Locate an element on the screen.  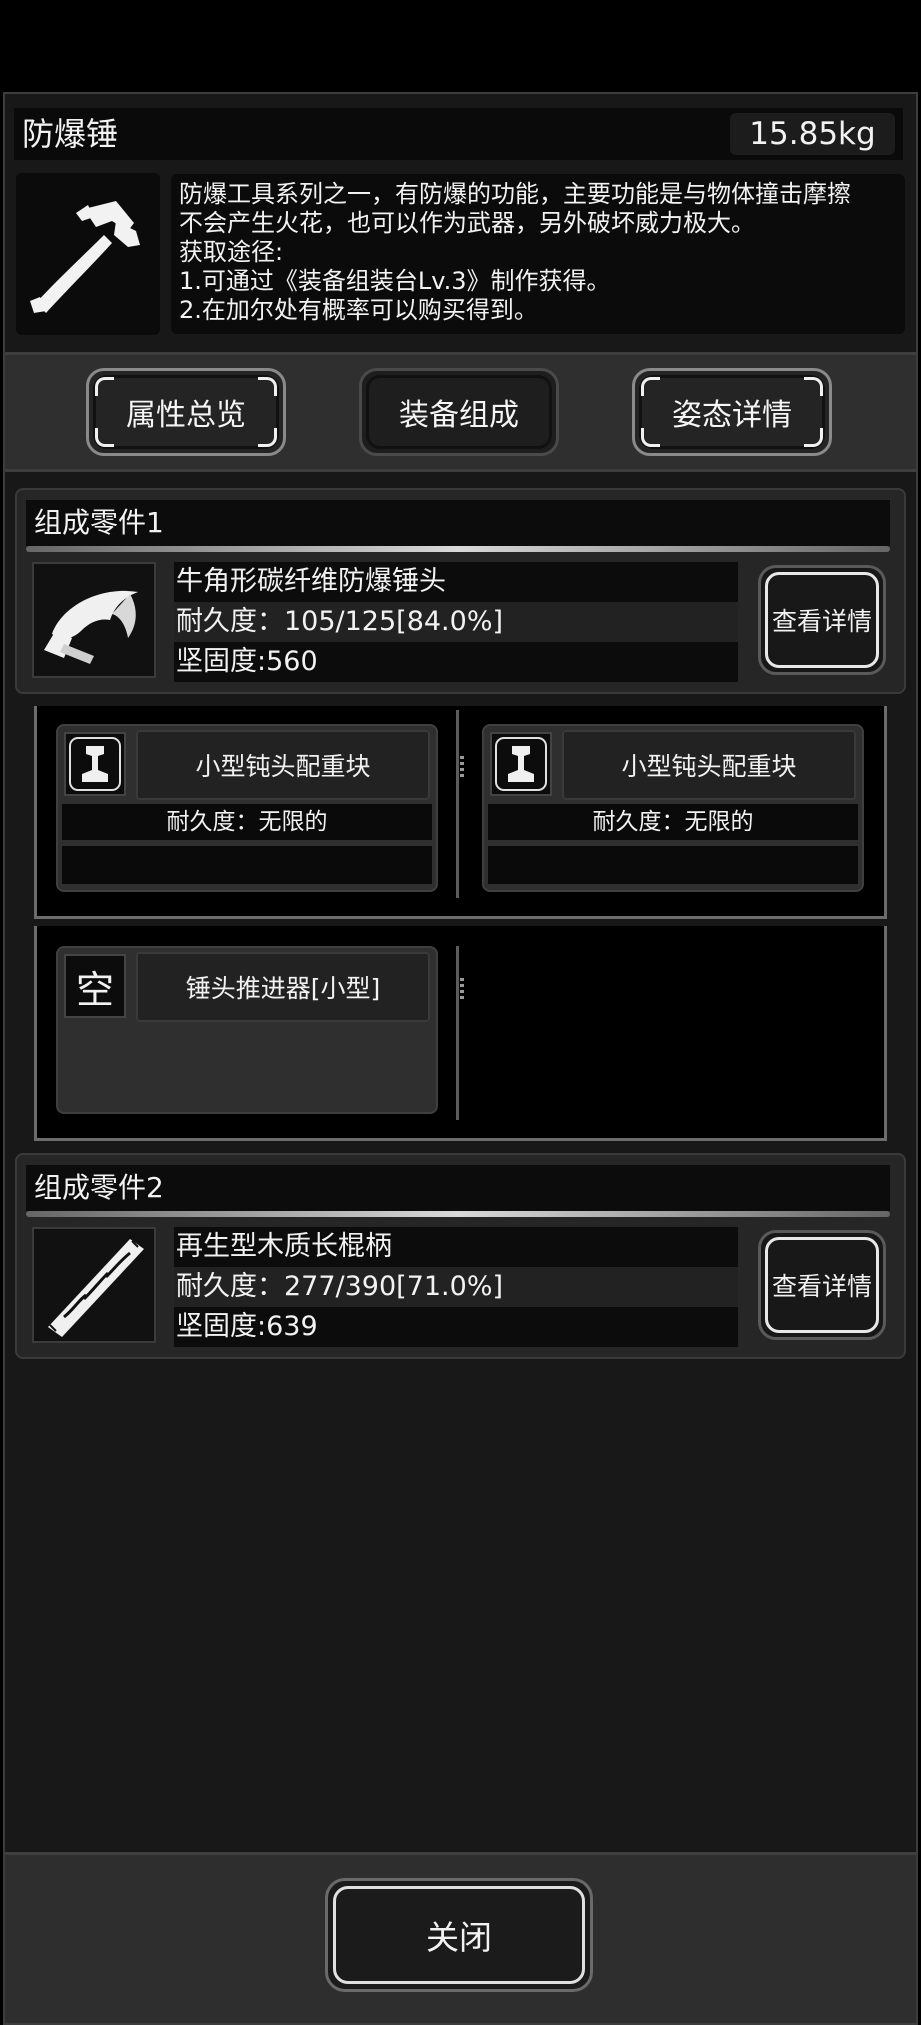
item-weight: 15.85kg is located at coordinates (812, 134).